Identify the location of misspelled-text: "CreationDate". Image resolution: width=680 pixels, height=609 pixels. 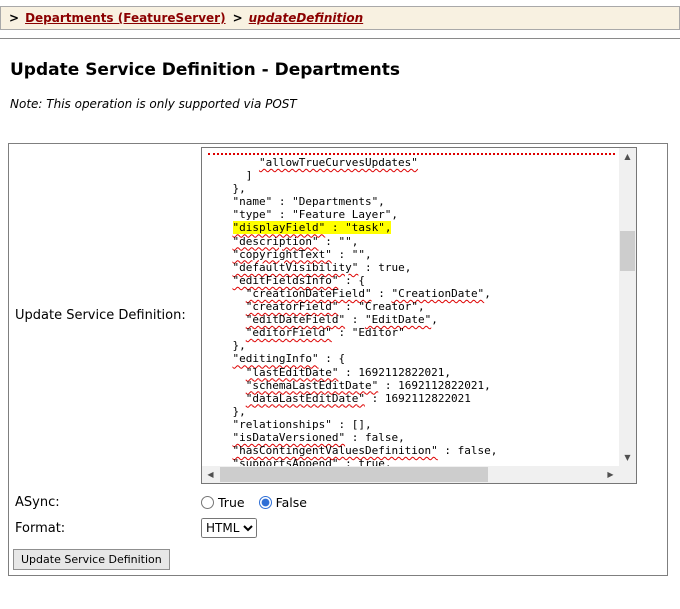
(438, 293).